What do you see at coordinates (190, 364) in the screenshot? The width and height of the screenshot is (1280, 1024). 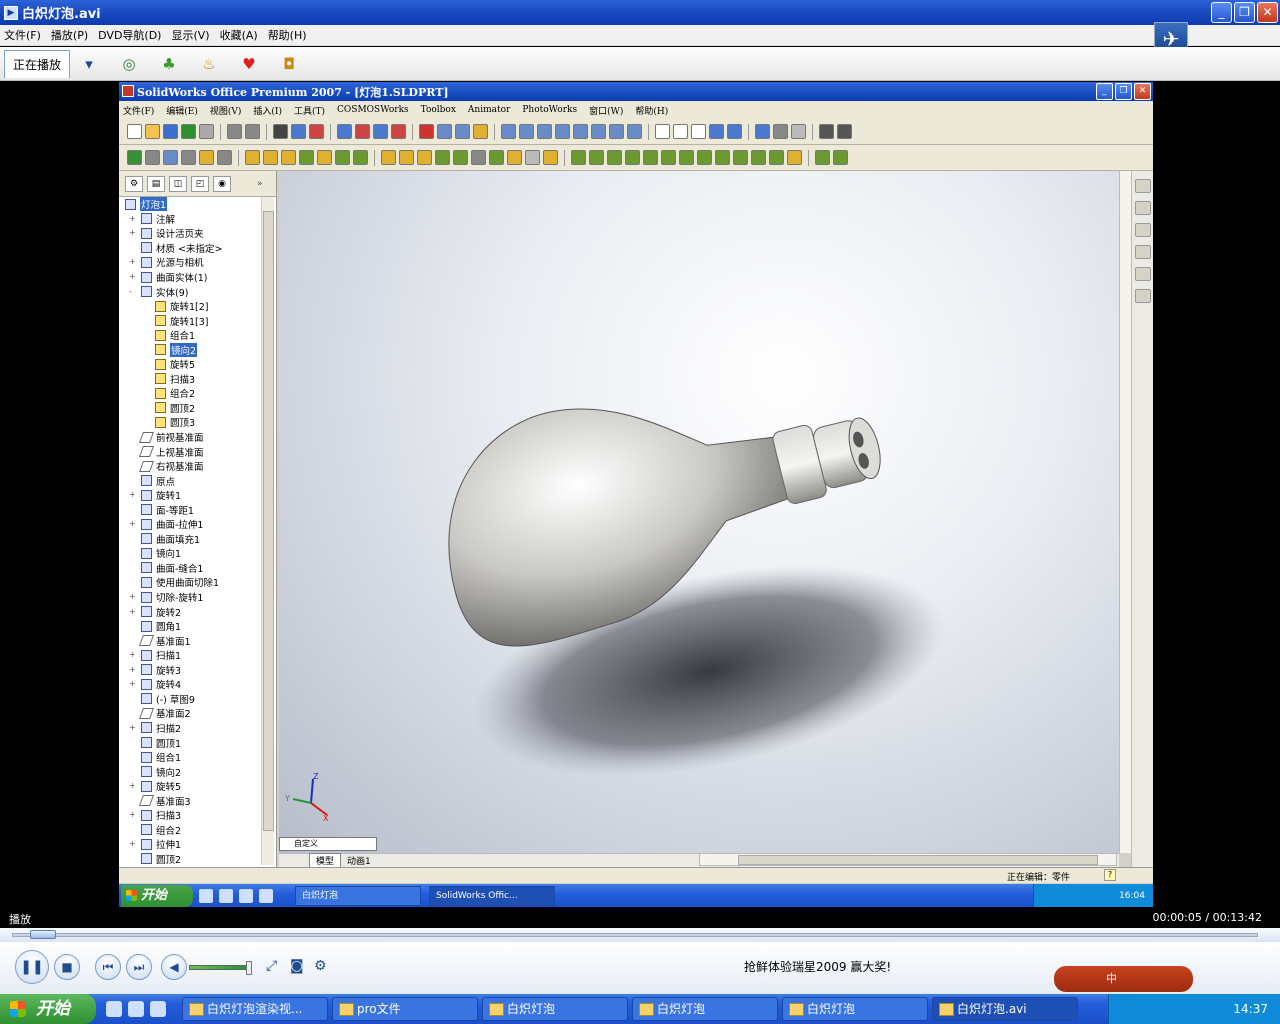 I see `tree-item: 旋转5` at bounding box center [190, 364].